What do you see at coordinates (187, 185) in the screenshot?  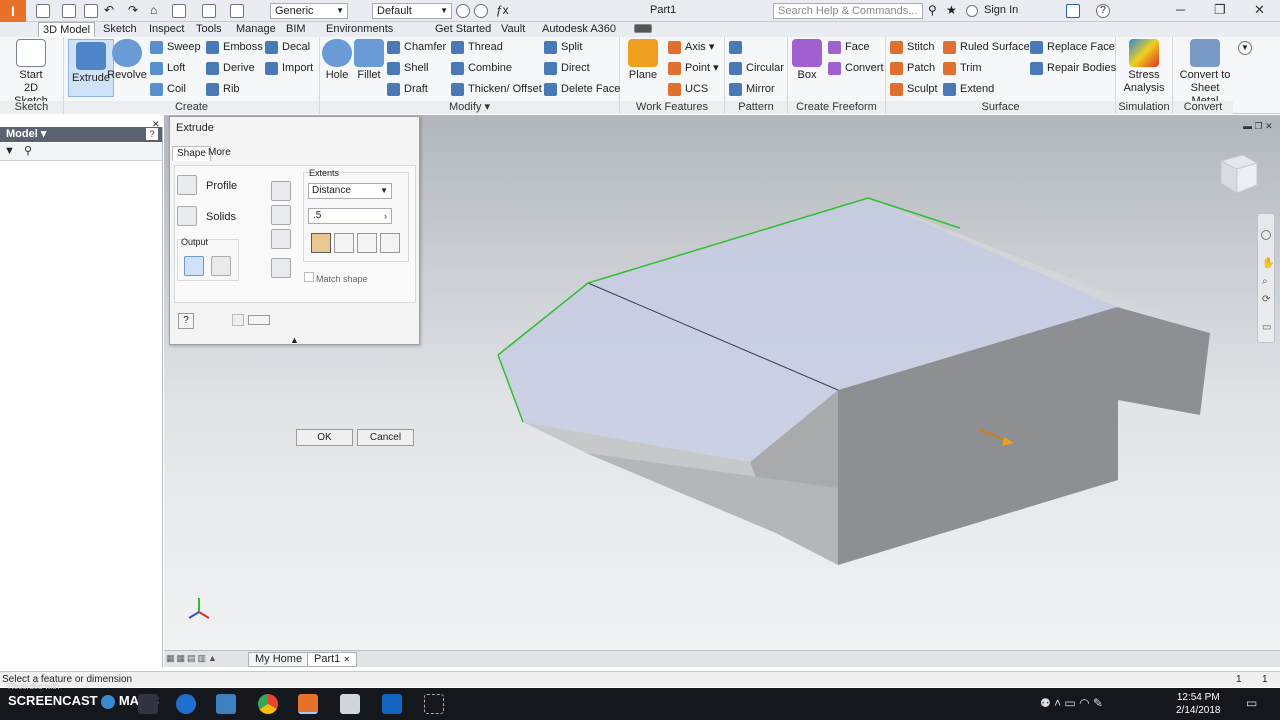 I see `profile-select-icon` at bounding box center [187, 185].